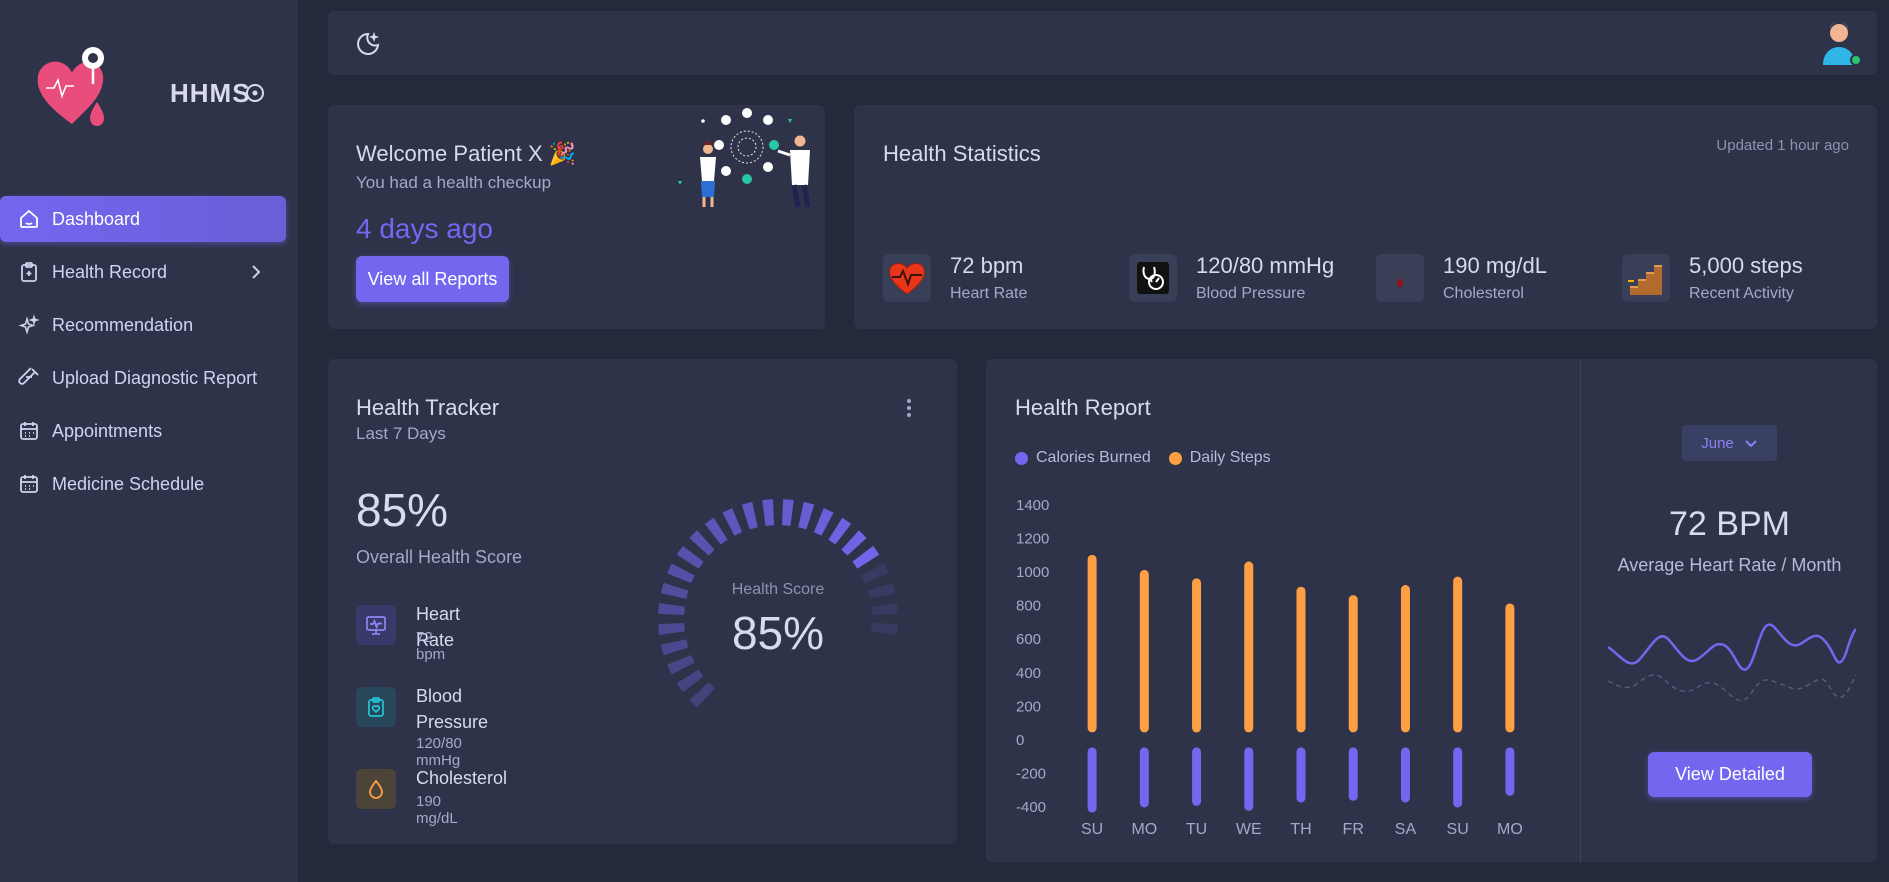 Image resolution: width=1889 pixels, height=882 pixels. I want to click on brand: HHMS, so click(159, 91).